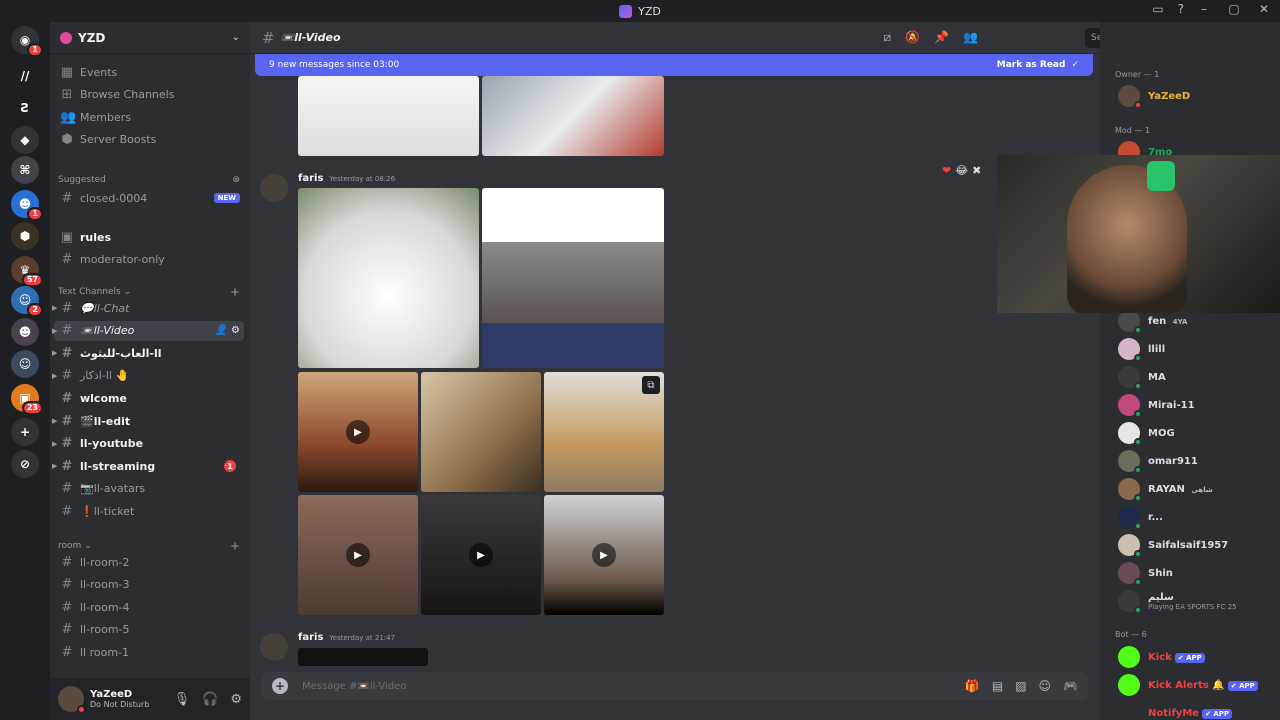  Describe the element at coordinates (182, 699) in the screenshot. I see `microphone-icon: 🎙` at that location.